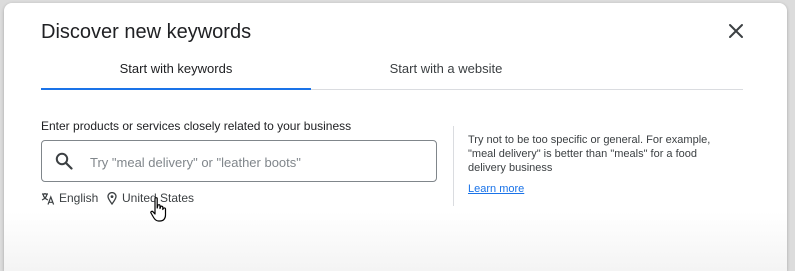 The image size is (795, 271). I want to click on tab-start-with-website: Start with a website, so click(446, 70).